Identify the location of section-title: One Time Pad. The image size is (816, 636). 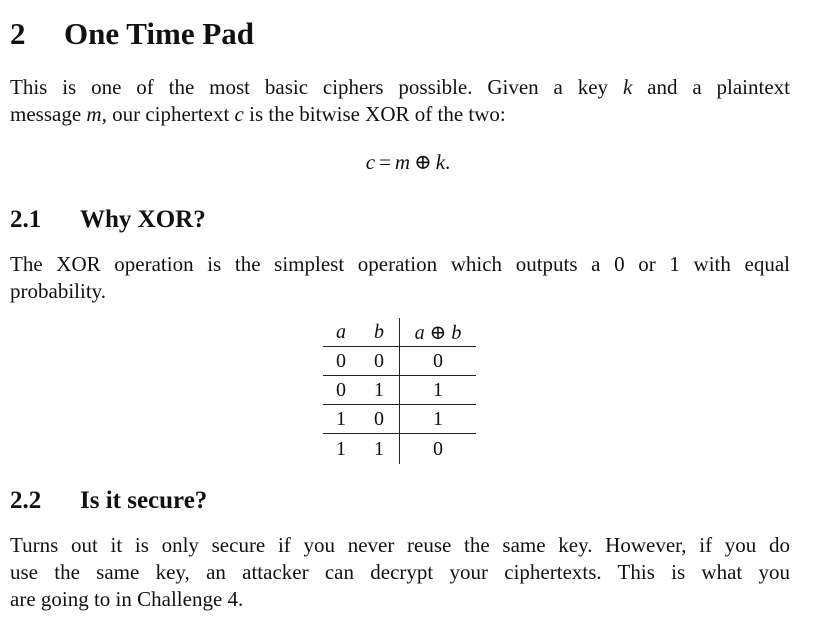
(159, 33).